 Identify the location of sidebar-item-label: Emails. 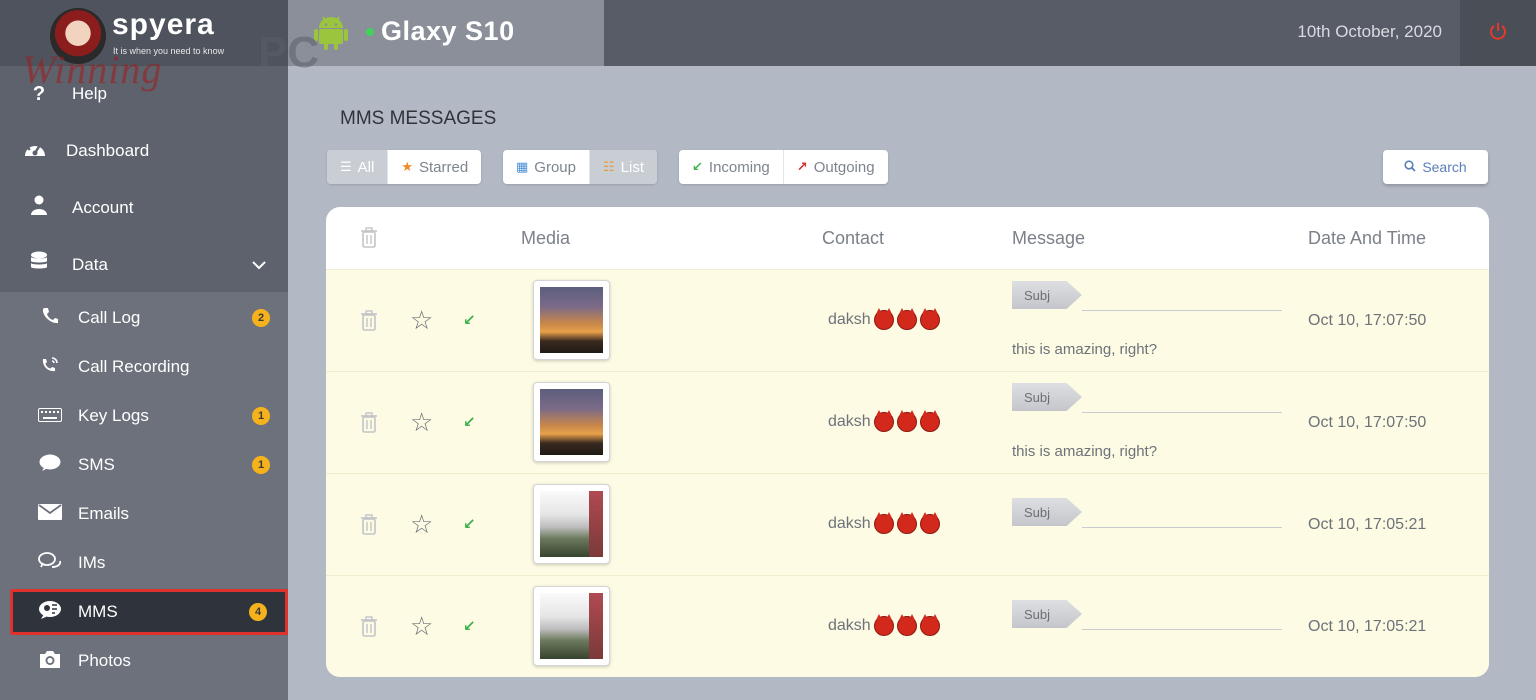
(104, 513).